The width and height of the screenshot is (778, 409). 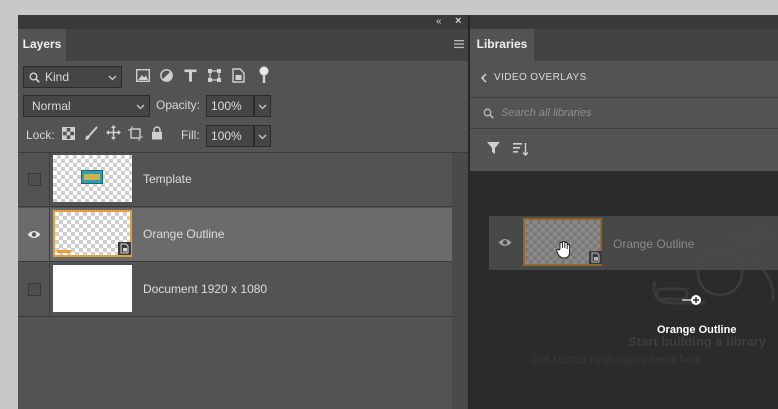 I want to click on filter-shape-layers-icon, so click(x=214, y=75).